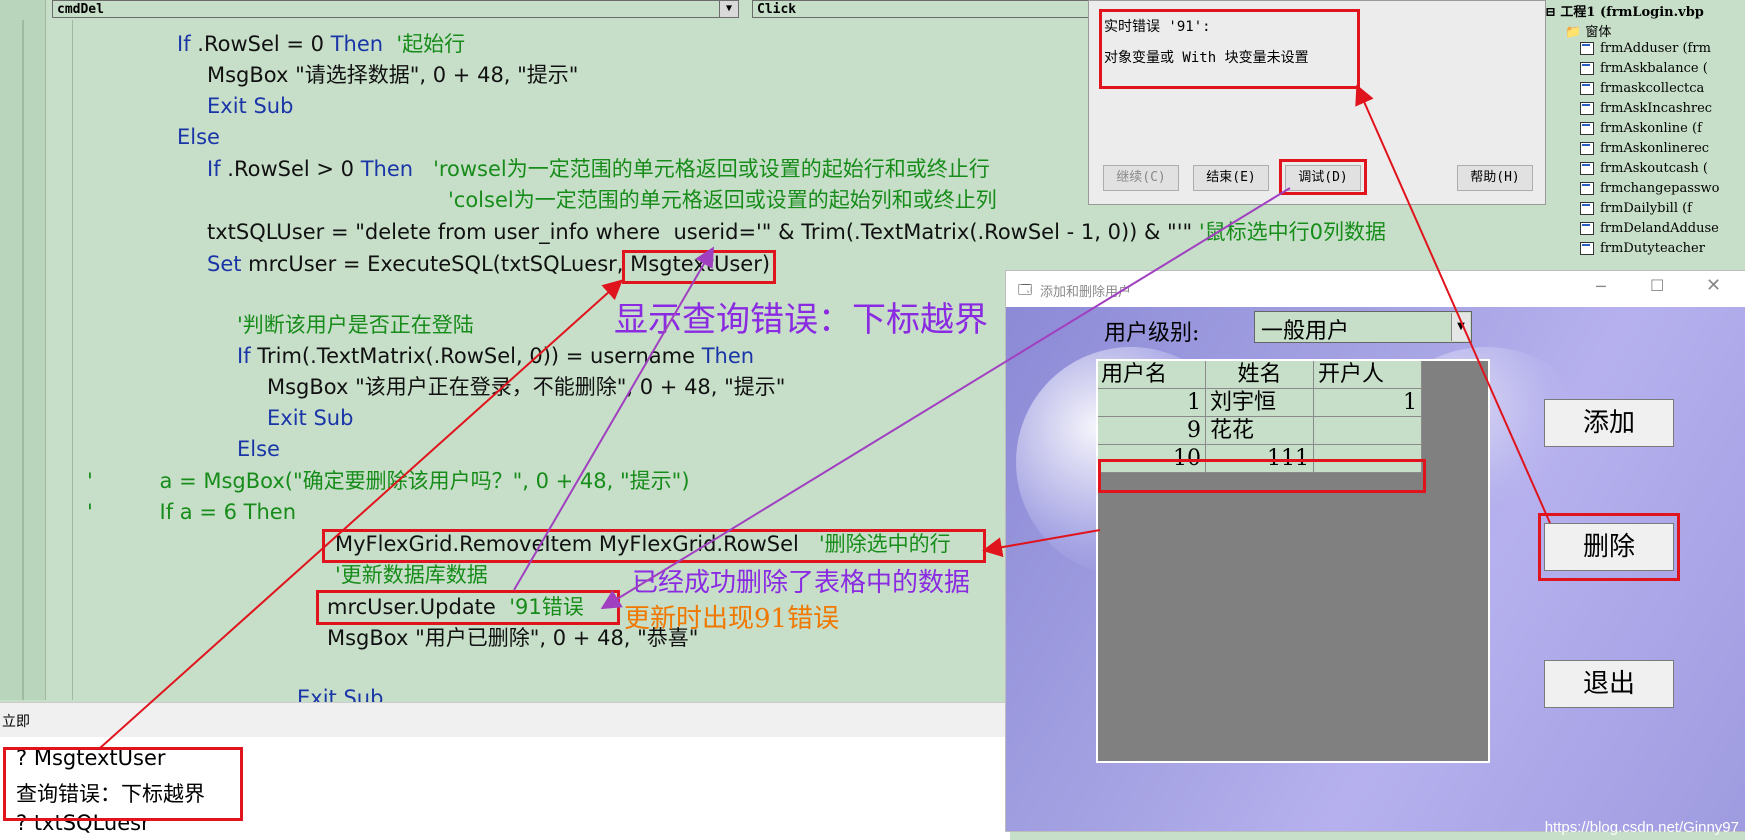 Image resolution: width=1745 pixels, height=840 pixels. Describe the element at coordinates (1641, 827) in the screenshot. I see `watermark: https://blog.csdn.net/Ginny97` at that location.